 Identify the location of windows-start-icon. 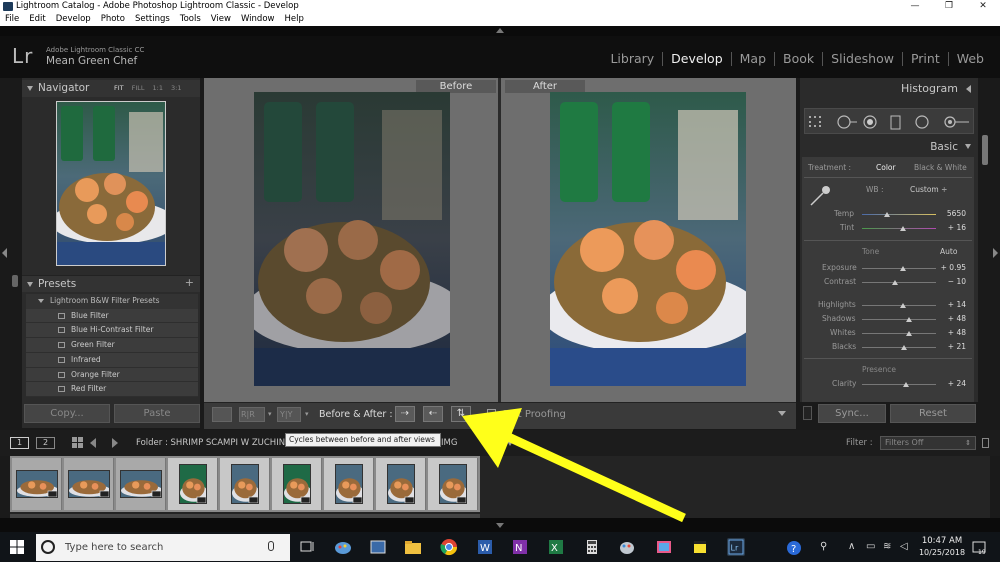
(17, 547).